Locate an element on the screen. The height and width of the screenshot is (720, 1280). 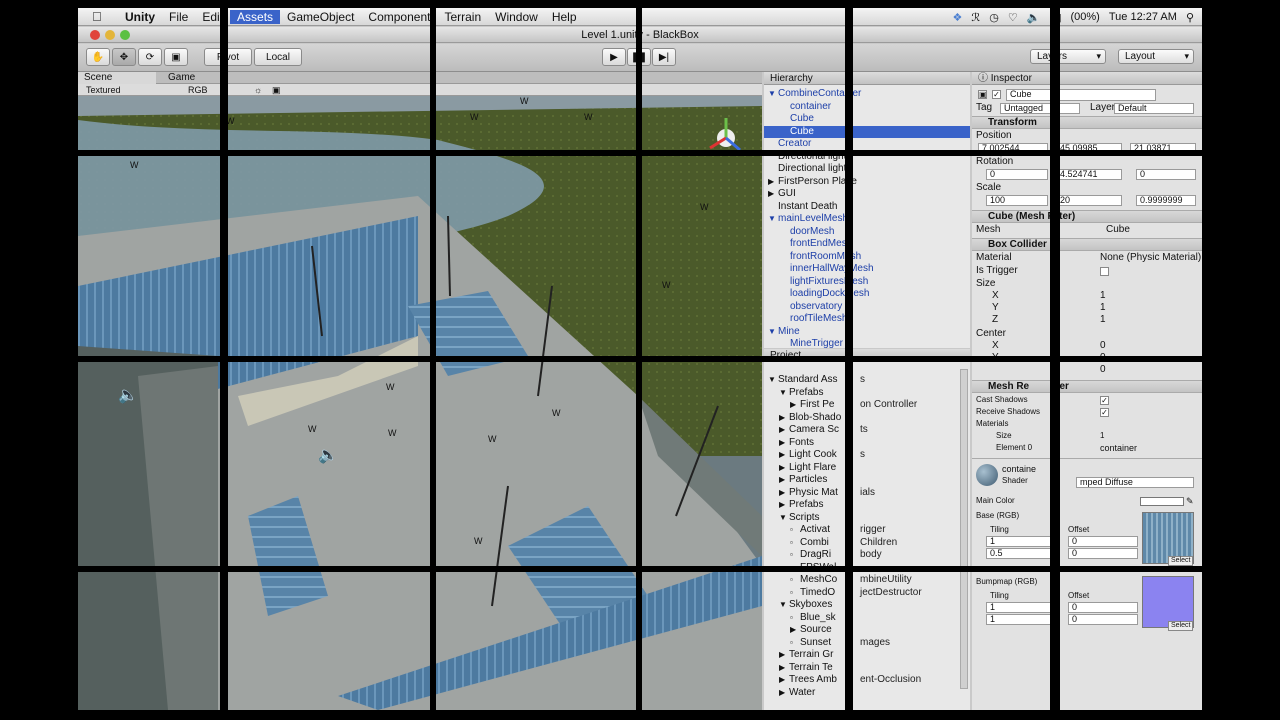
tag-dropdown: Untagged is located at coordinates (1040, 108).